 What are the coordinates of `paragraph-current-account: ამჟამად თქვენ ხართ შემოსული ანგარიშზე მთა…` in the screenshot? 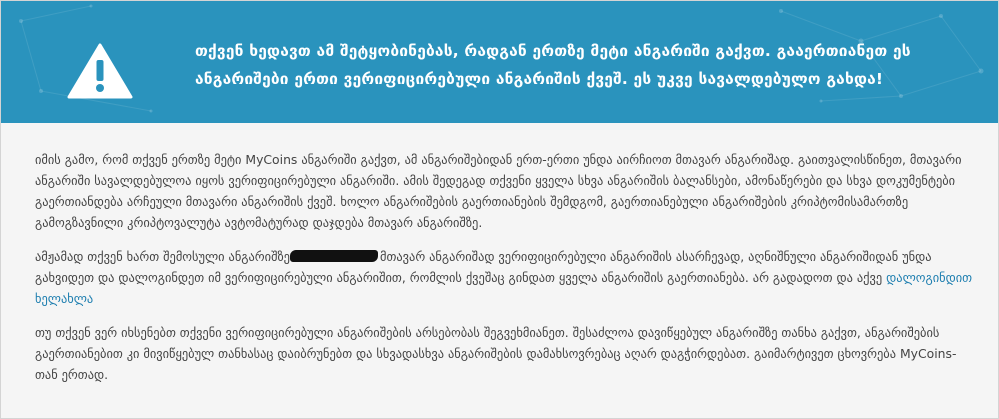 It's located at (505, 277).